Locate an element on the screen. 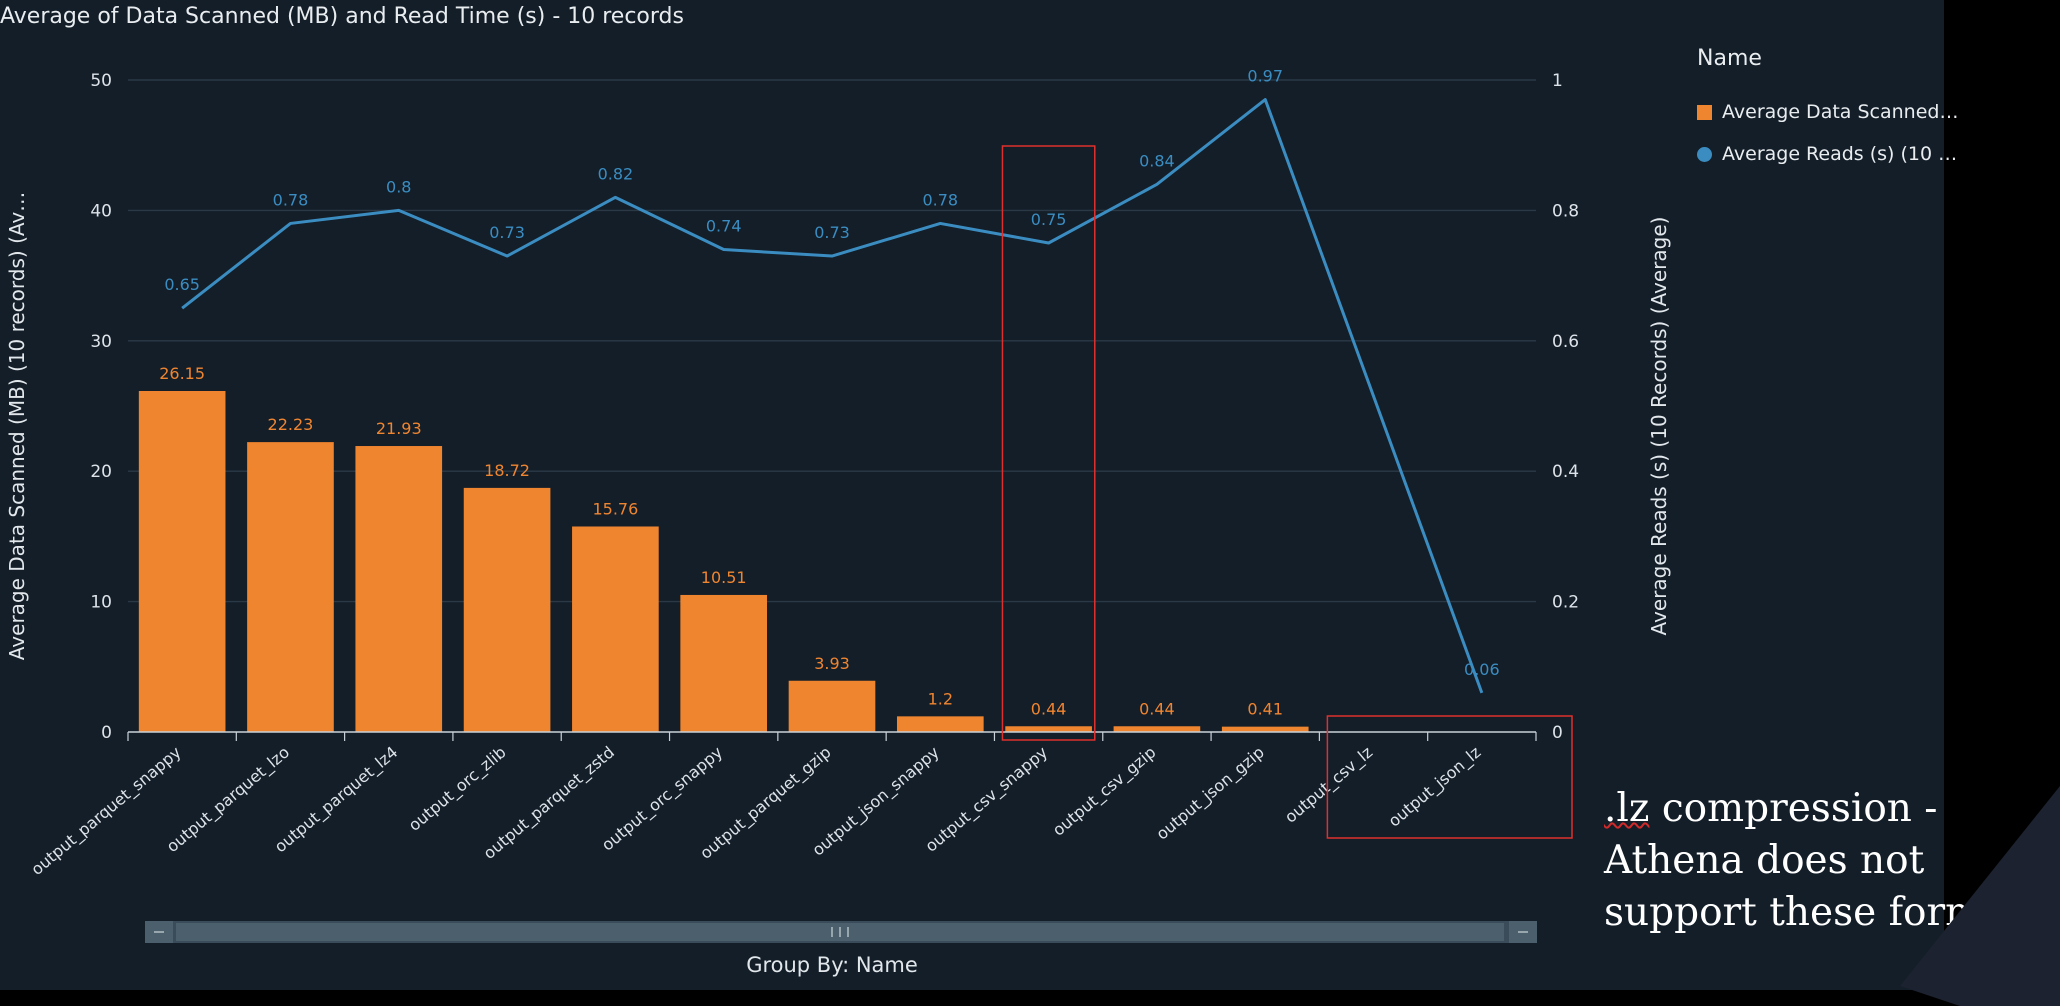  bar-value-label: 0.41 is located at coordinates (1265, 709).